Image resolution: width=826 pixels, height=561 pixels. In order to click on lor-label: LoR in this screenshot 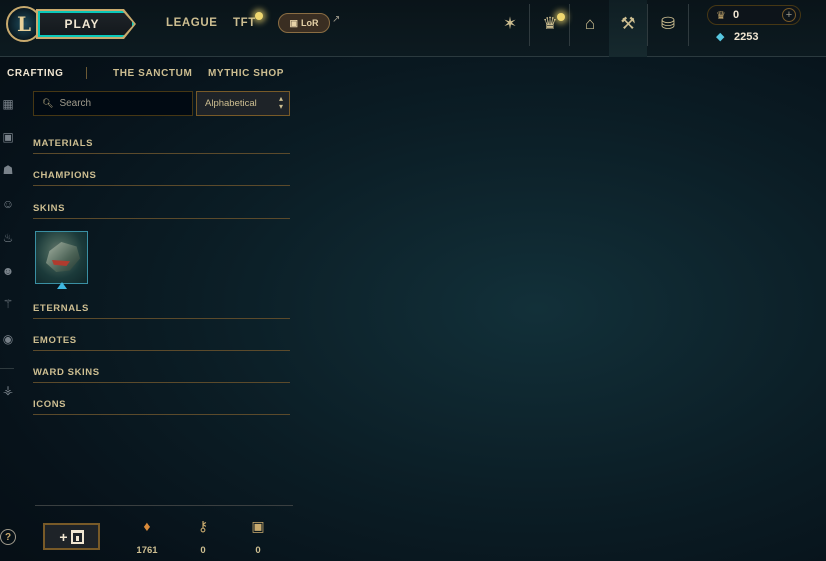, I will do `click(310, 23)`.